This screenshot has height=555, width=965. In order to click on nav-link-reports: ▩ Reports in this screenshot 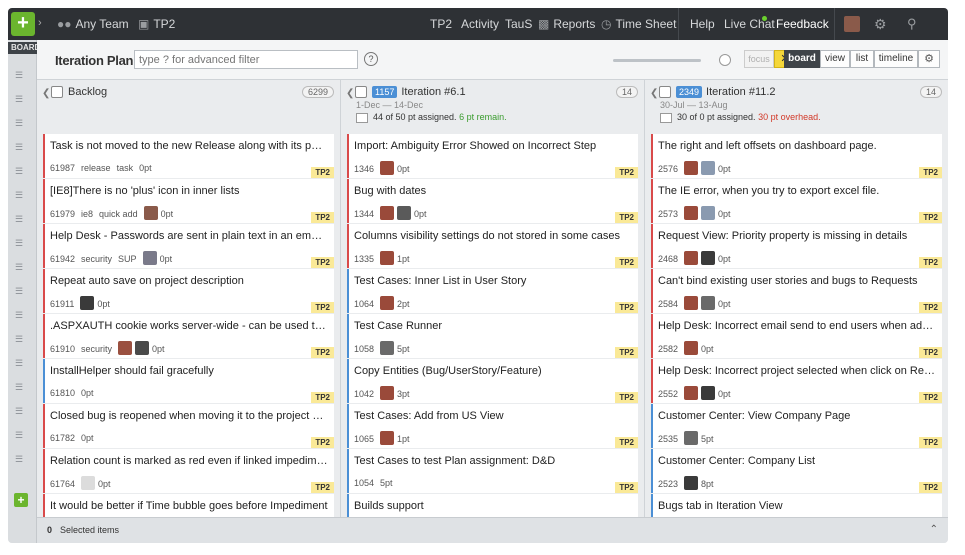, I will do `click(566, 24)`.